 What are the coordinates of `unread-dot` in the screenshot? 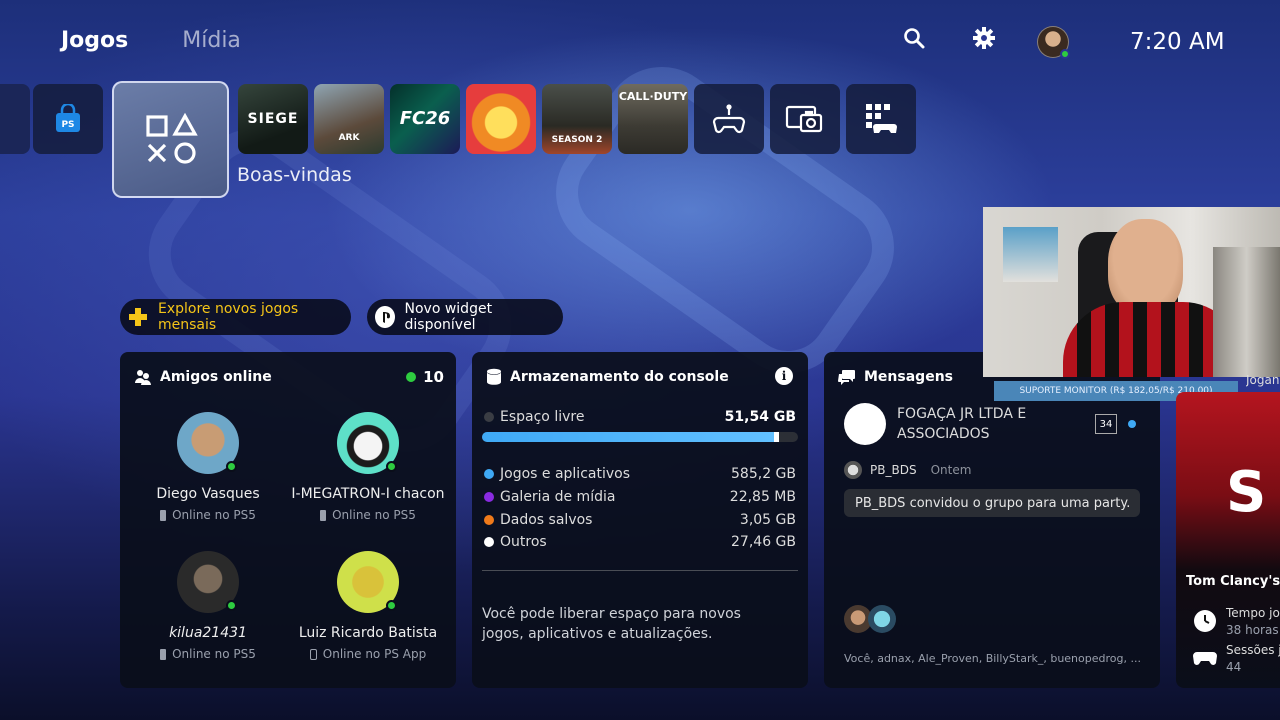 It's located at (1132, 424).